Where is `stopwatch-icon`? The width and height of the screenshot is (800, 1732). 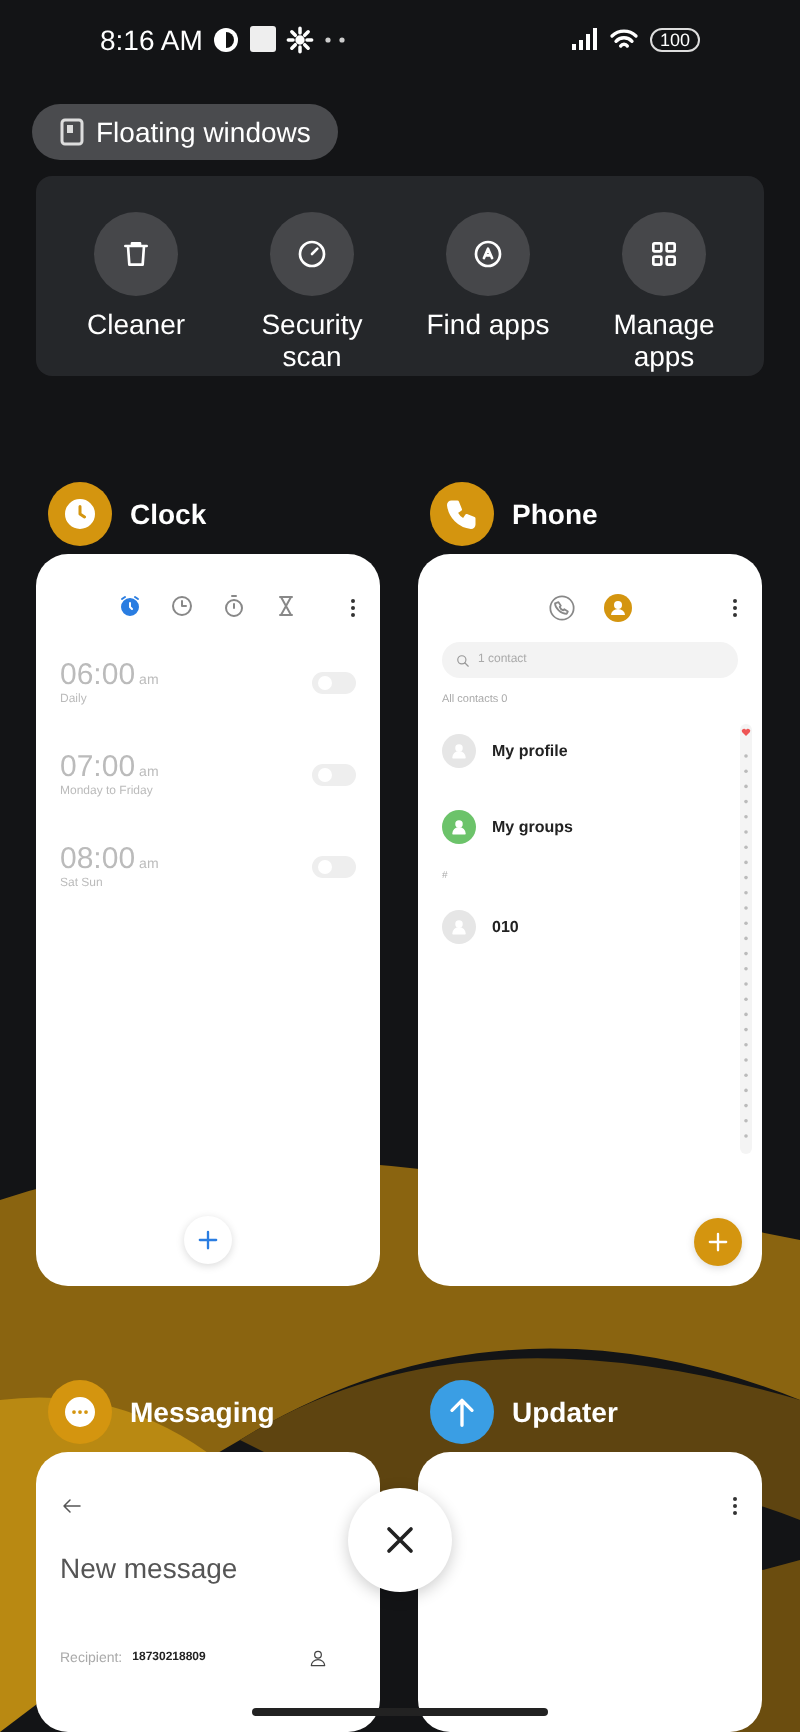
stopwatch-icon is located at coordinates (234, 606).